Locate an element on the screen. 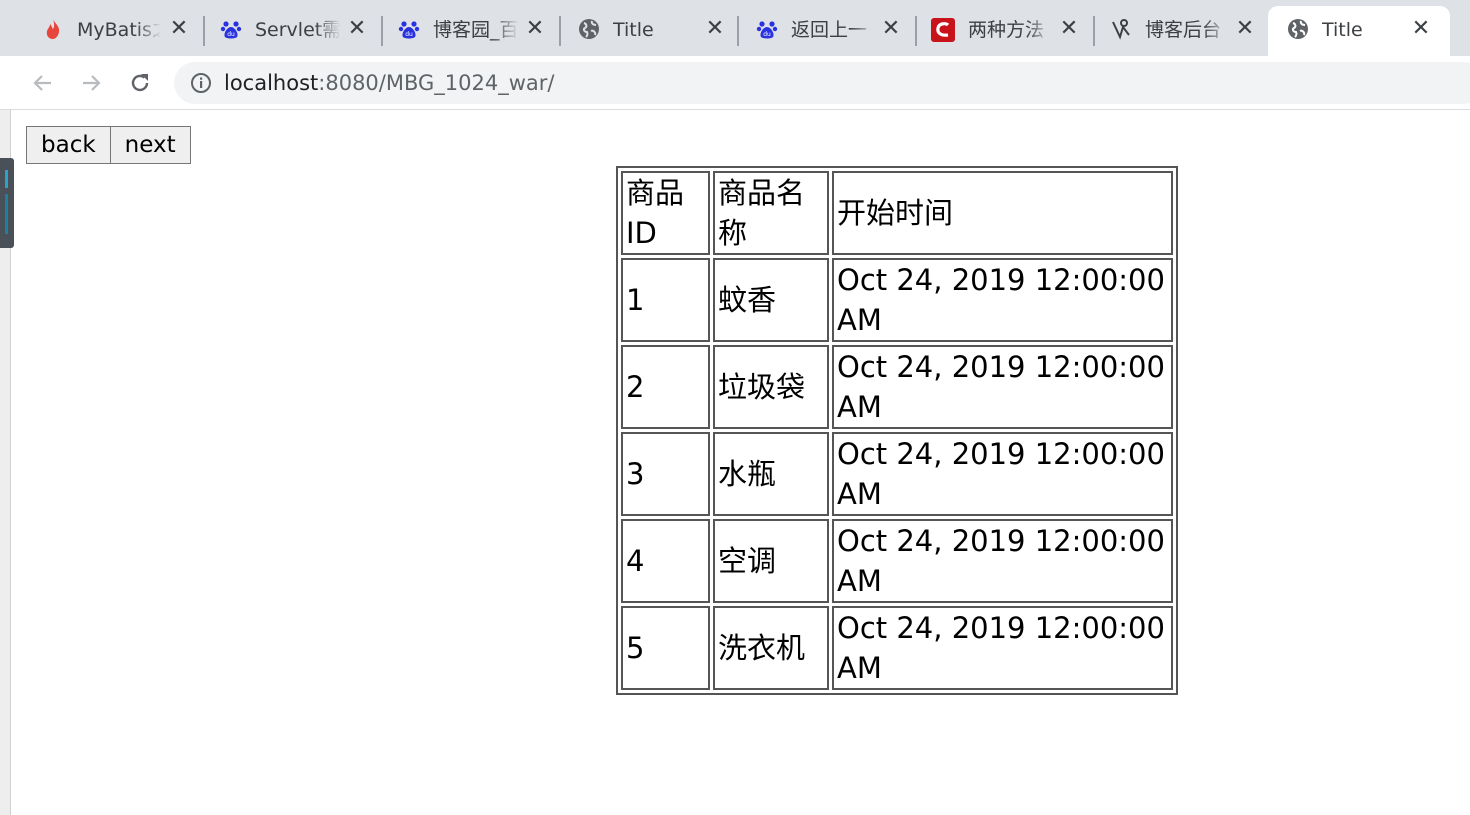 Image resolution: width=1470 pixels, height=815 pixels. cell-id: 3 is located at coordinates (665, 474).